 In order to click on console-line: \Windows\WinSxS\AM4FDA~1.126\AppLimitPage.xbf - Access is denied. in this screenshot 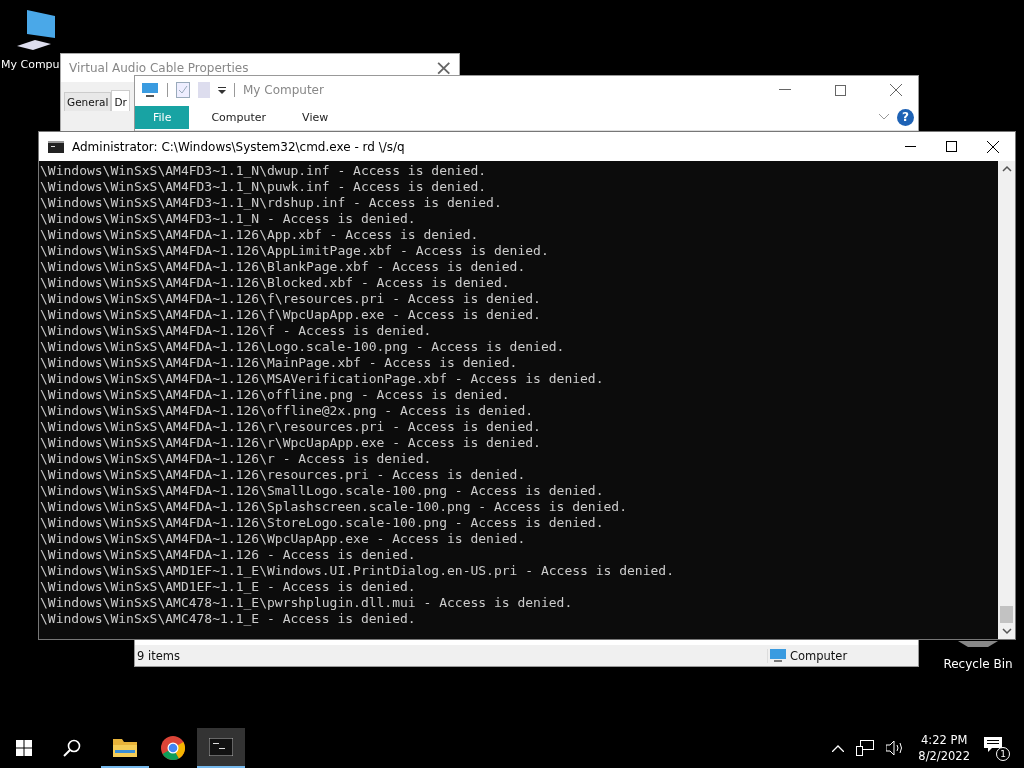, I will do `click(295, 251)`.